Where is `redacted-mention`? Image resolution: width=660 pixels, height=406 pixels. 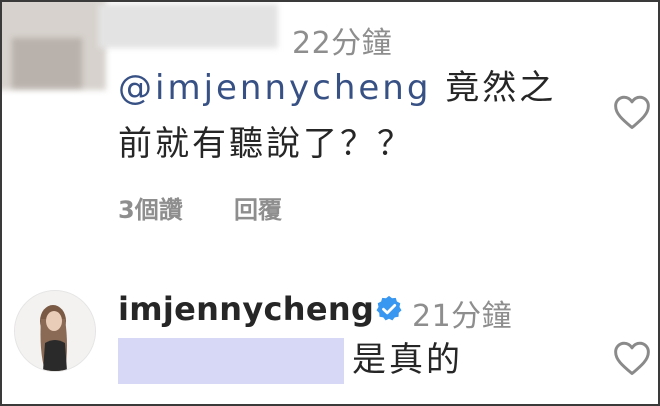
redacted-mention is located at coordinates (231, 361).